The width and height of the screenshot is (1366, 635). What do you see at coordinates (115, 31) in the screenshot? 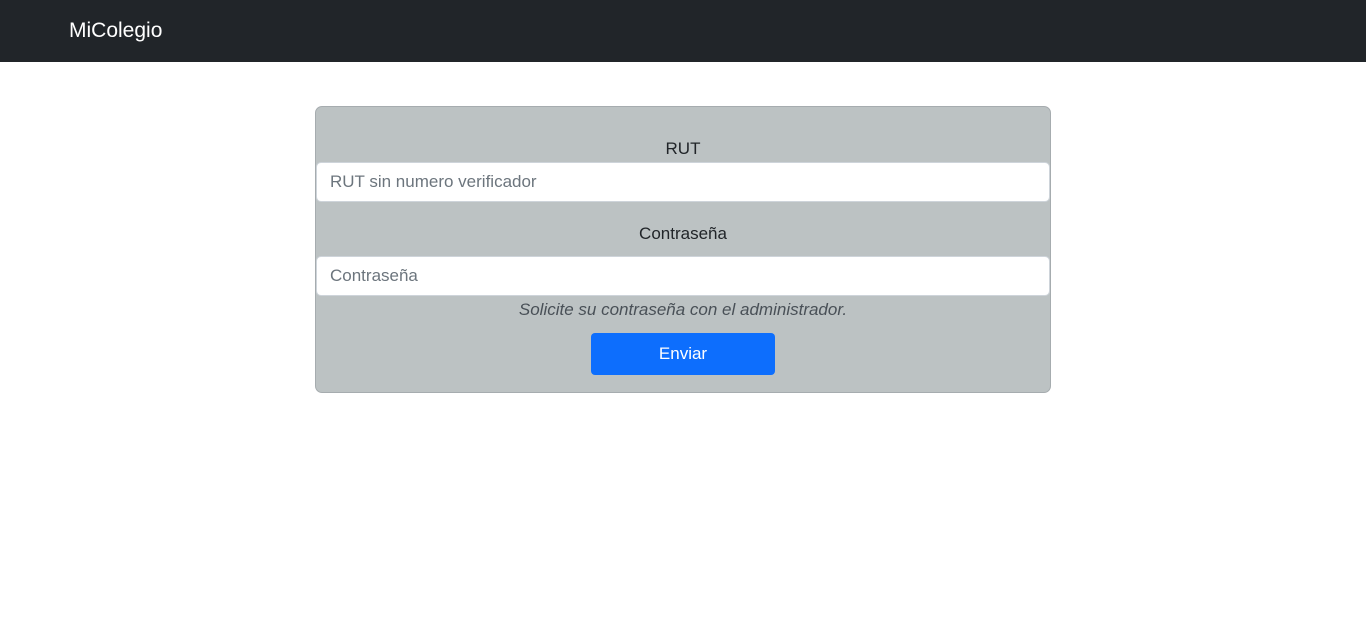
I see `brand-link: MiColegio` at bounding box center [115, 31].